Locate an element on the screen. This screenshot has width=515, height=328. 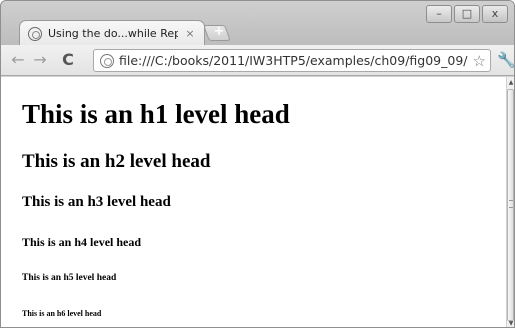
tab-active: Using the do...while Repetit × is located at coordinates (112, 33).